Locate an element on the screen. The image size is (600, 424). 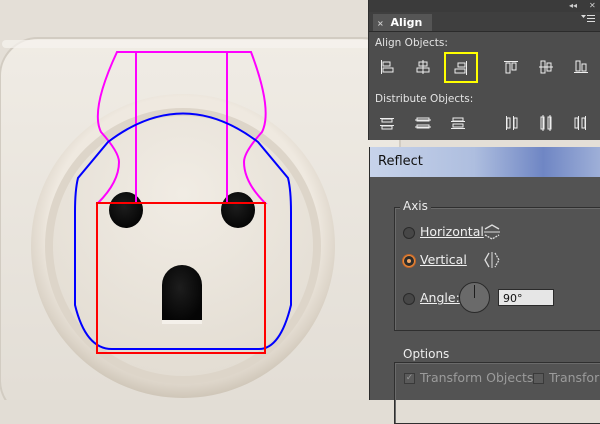
vertical-align-top-icon is located at coordinates (511, 67).